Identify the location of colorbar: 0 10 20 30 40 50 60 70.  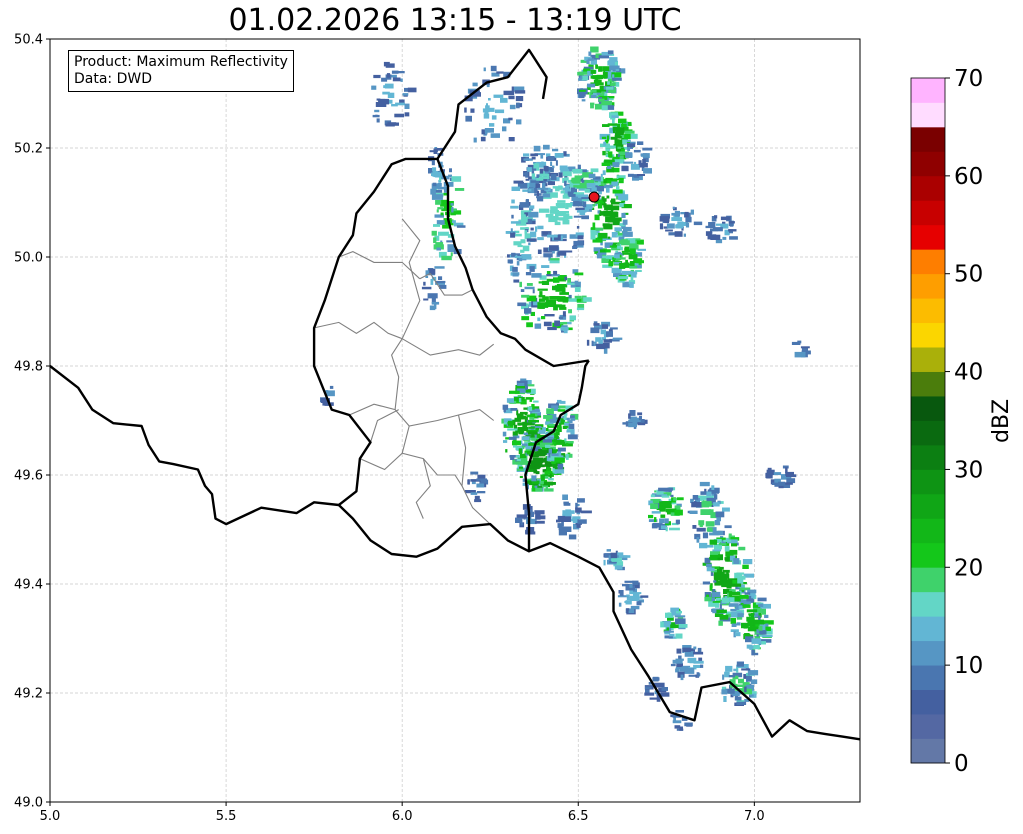
(946, 421).